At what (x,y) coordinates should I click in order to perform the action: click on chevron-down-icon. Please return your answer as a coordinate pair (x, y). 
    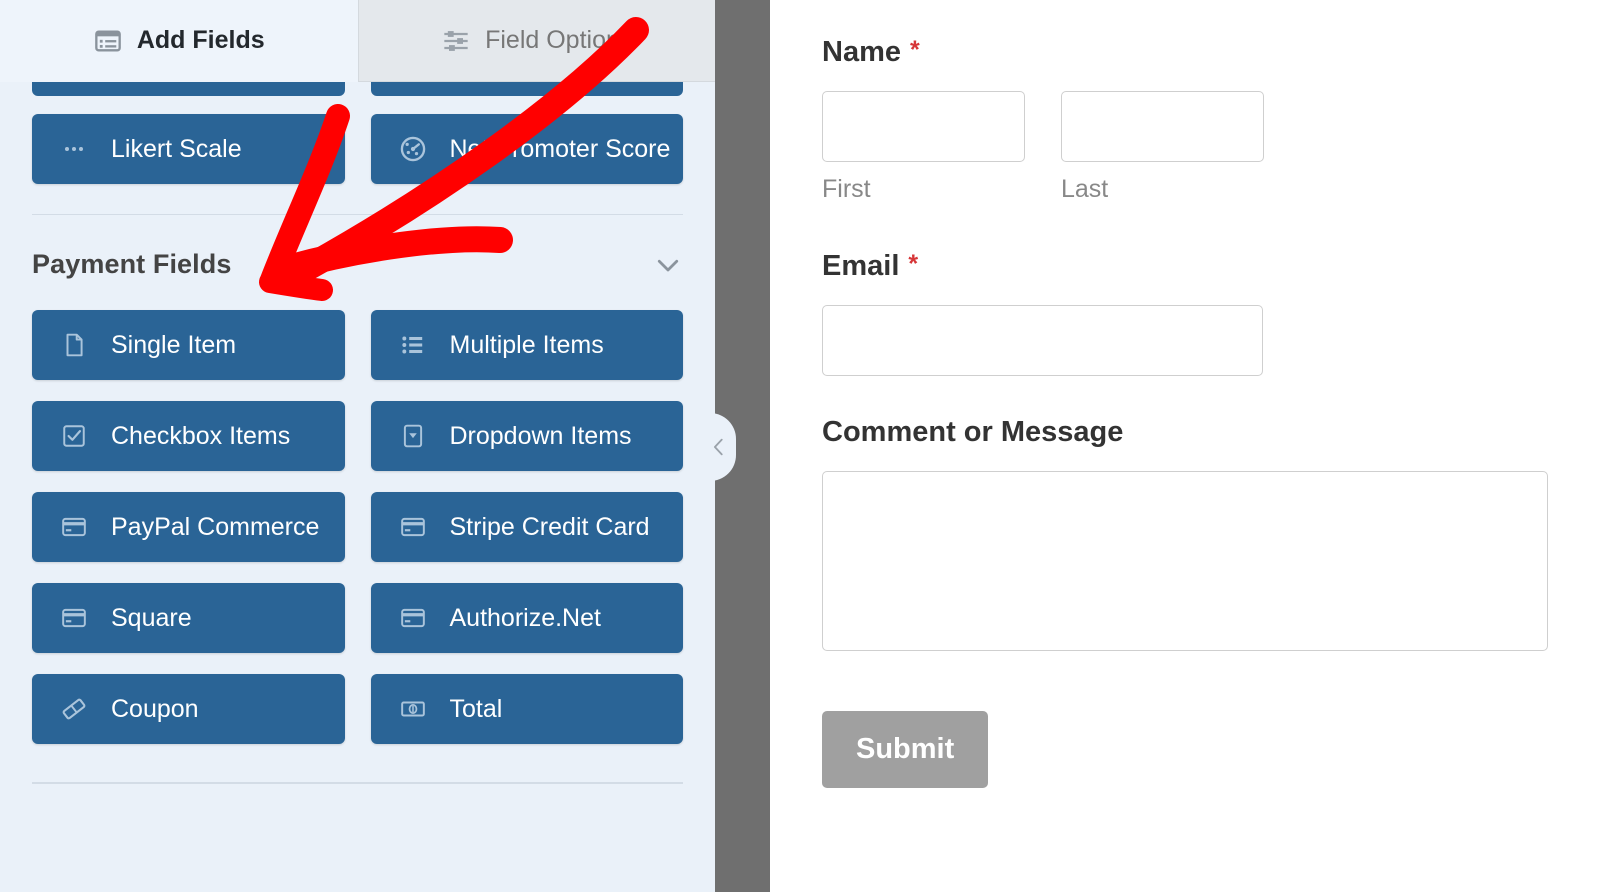
    Looking at the image, I should click on (668, 265).